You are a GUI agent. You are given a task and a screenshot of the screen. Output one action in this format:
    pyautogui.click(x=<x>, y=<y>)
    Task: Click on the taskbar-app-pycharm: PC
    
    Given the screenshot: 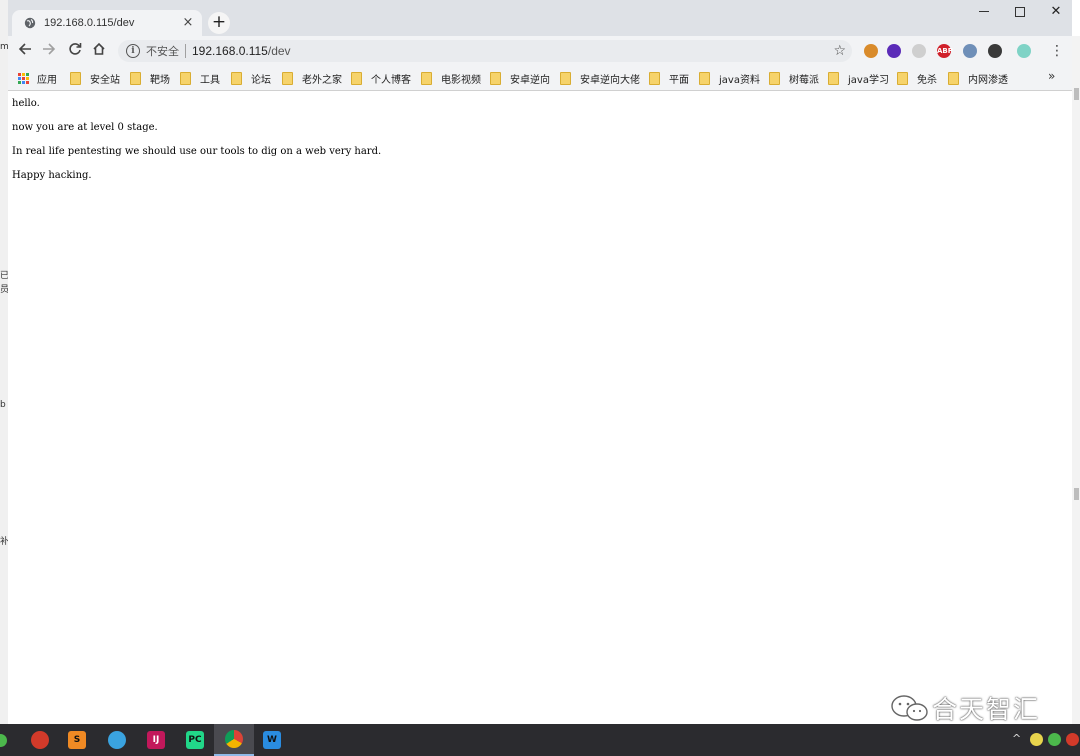 What is the action you would take?
    pyautogui.click(x=195, y=740)
    